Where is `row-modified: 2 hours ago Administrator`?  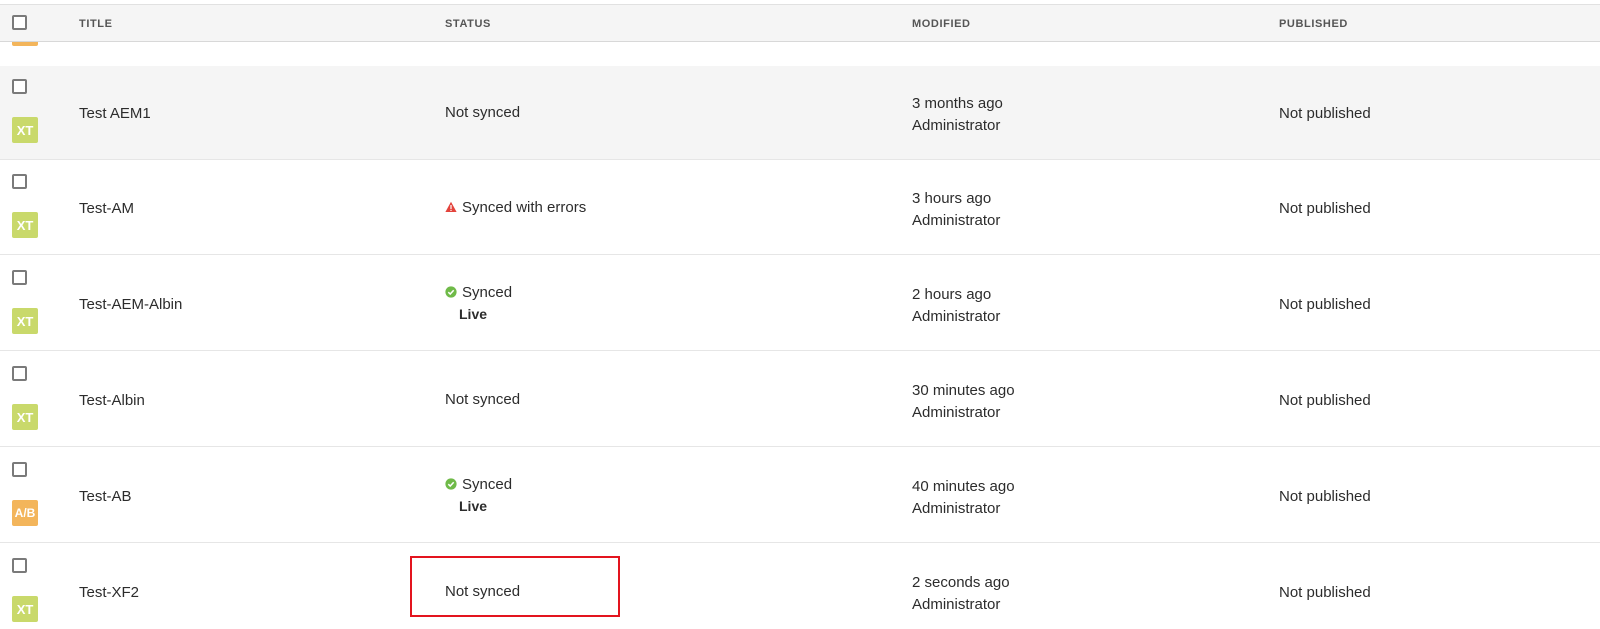 row-modified: 2 hours ago Administrator is located at coordinates (956, 306).